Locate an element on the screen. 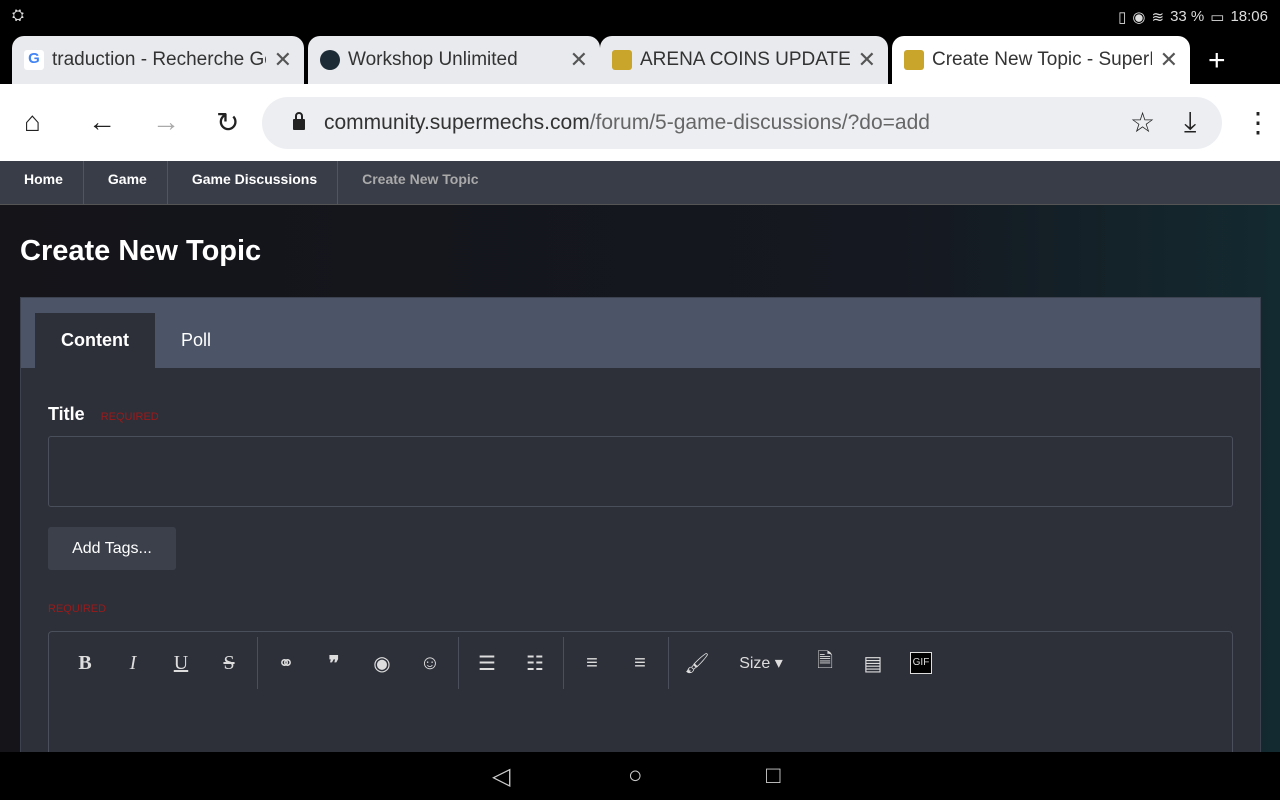  template-icon: ▤ is located at coordinates (873, 663).